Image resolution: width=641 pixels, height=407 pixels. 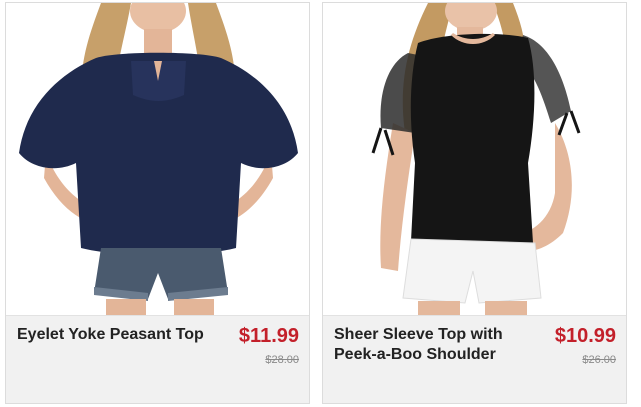 What do you see at coordinates (585, 336) in the screenshot?
I see `sale-price: $10.99` at bounding box center [585, 336].